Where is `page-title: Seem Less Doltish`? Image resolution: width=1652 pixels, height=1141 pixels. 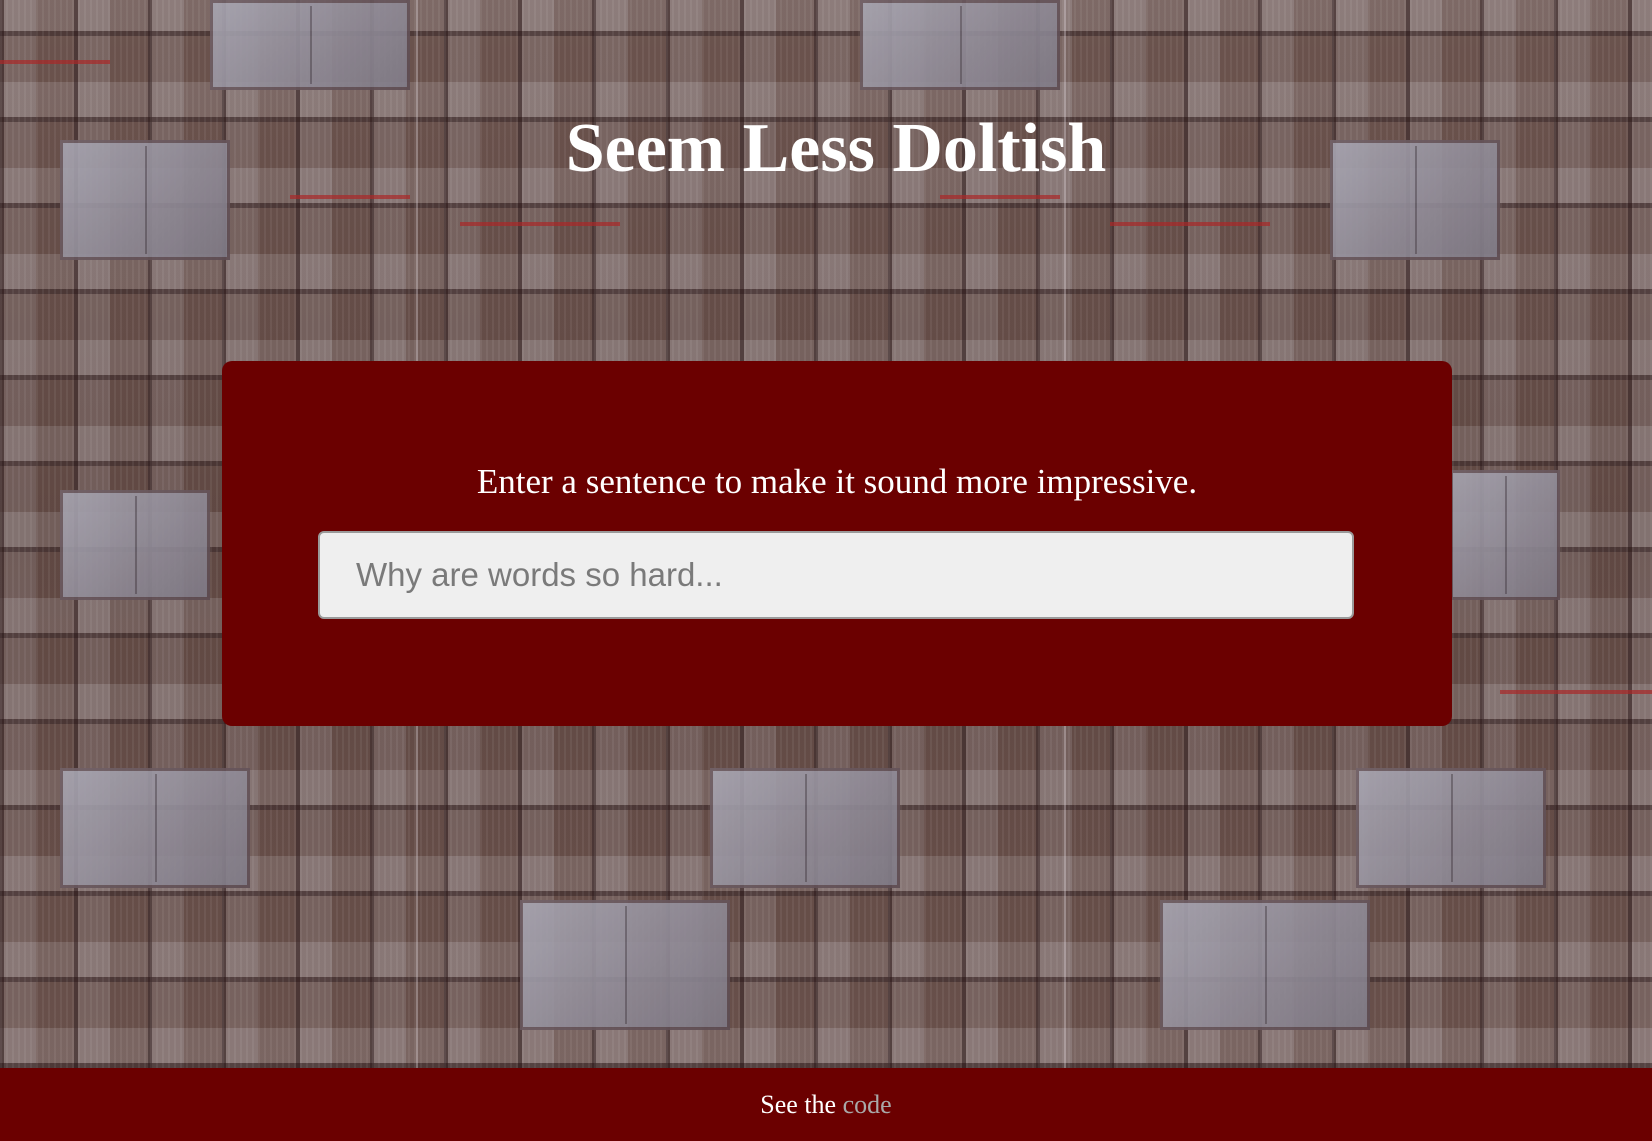 page-title: Seem Less Doltish is located at coordinates (836, 148).